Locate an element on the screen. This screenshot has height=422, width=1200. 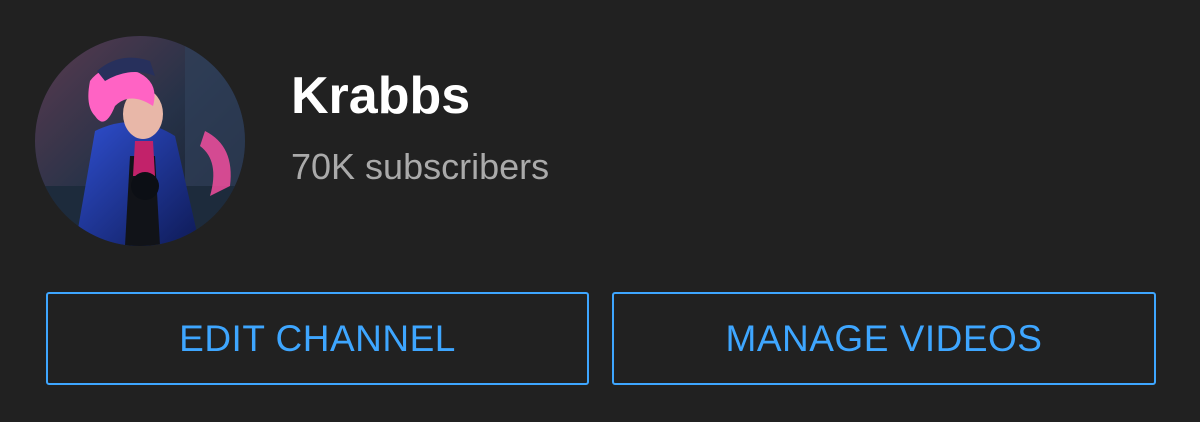
avatar-illustration is located at coordinates (140, 141).